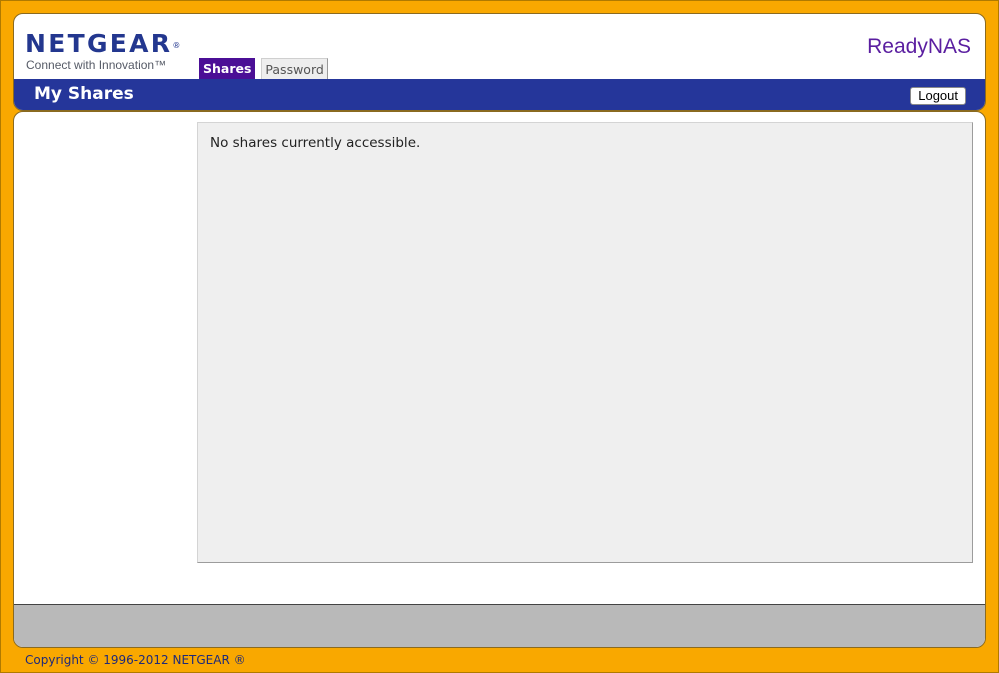 The width and height of the screenshot is (999, 673). Describe the element at coordinates (176, 45) in the screenshot. I see `logo-registered-mark: ®` at that location.